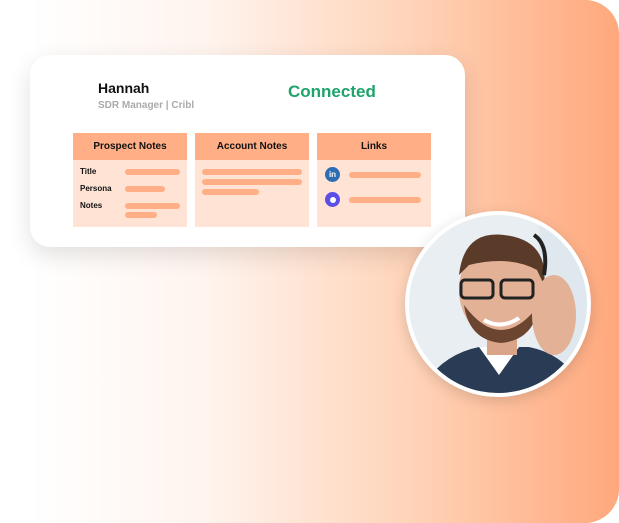 This screenshot has height=523, width=619. I want to click on agent-photo, so click(498, 304).